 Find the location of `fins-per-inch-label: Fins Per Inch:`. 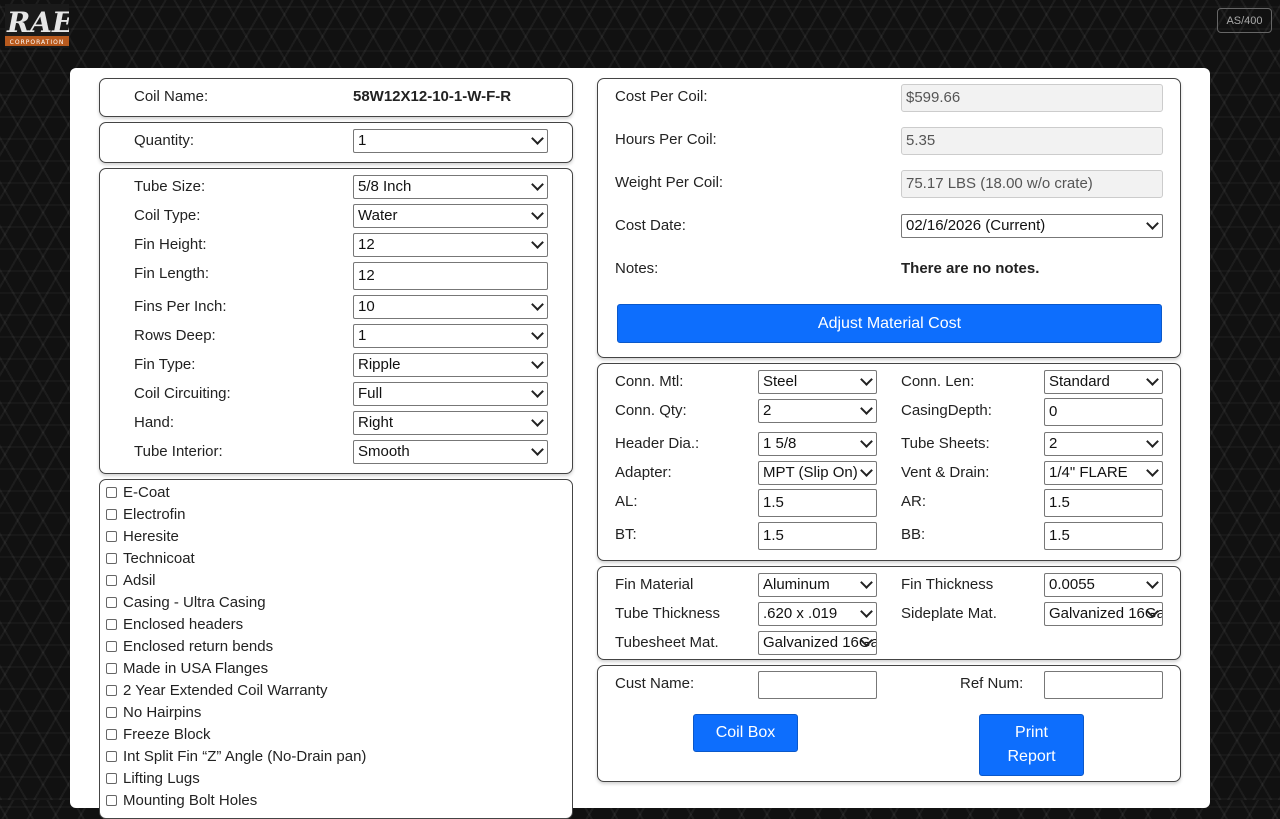

fins-per-inch-label: Fins Per Inch: is located at coordinates (180, 306).